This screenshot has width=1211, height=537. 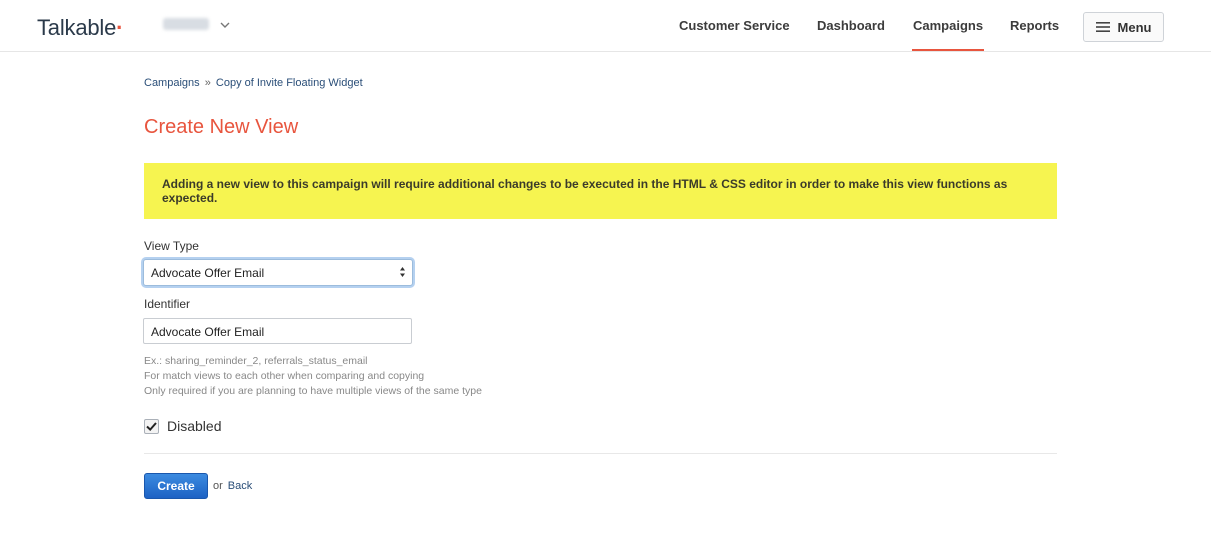 What do you see at coordinates (948, 25) in the screenshot?
I see `nav-campaigns: Campaigns` at bounding box center [948, 25].